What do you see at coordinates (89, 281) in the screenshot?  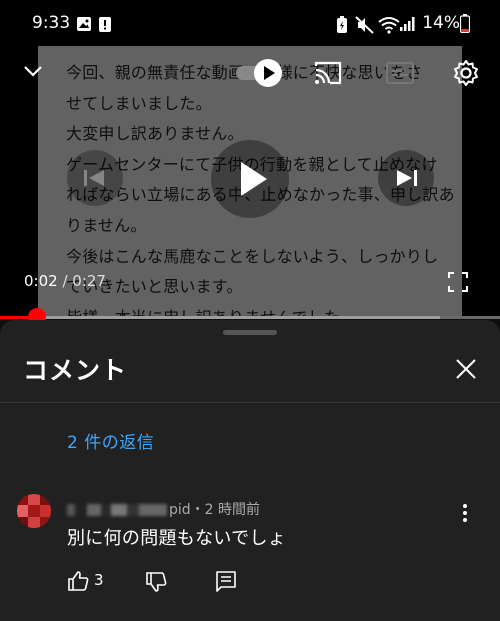 I see `duration: 0:27` at bounding box center [89, 281].